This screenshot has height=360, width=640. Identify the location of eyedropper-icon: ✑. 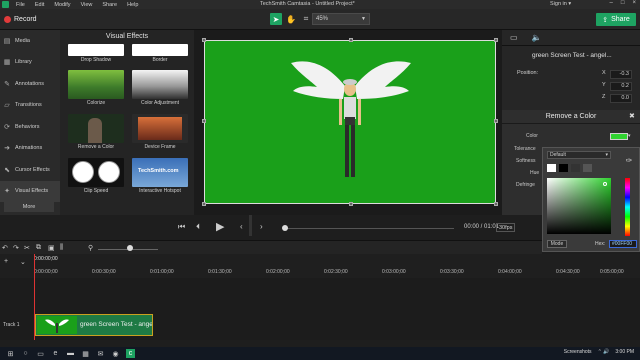
(629, 160).